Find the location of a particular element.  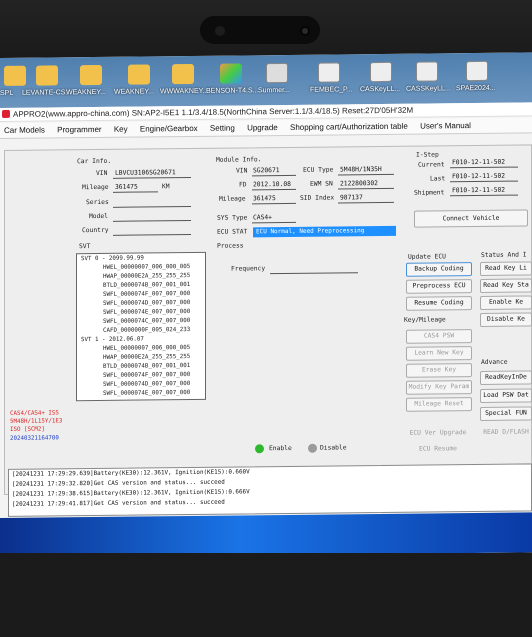

learn-new-key-button: Learn New Key is located at coordinates (439, 353).